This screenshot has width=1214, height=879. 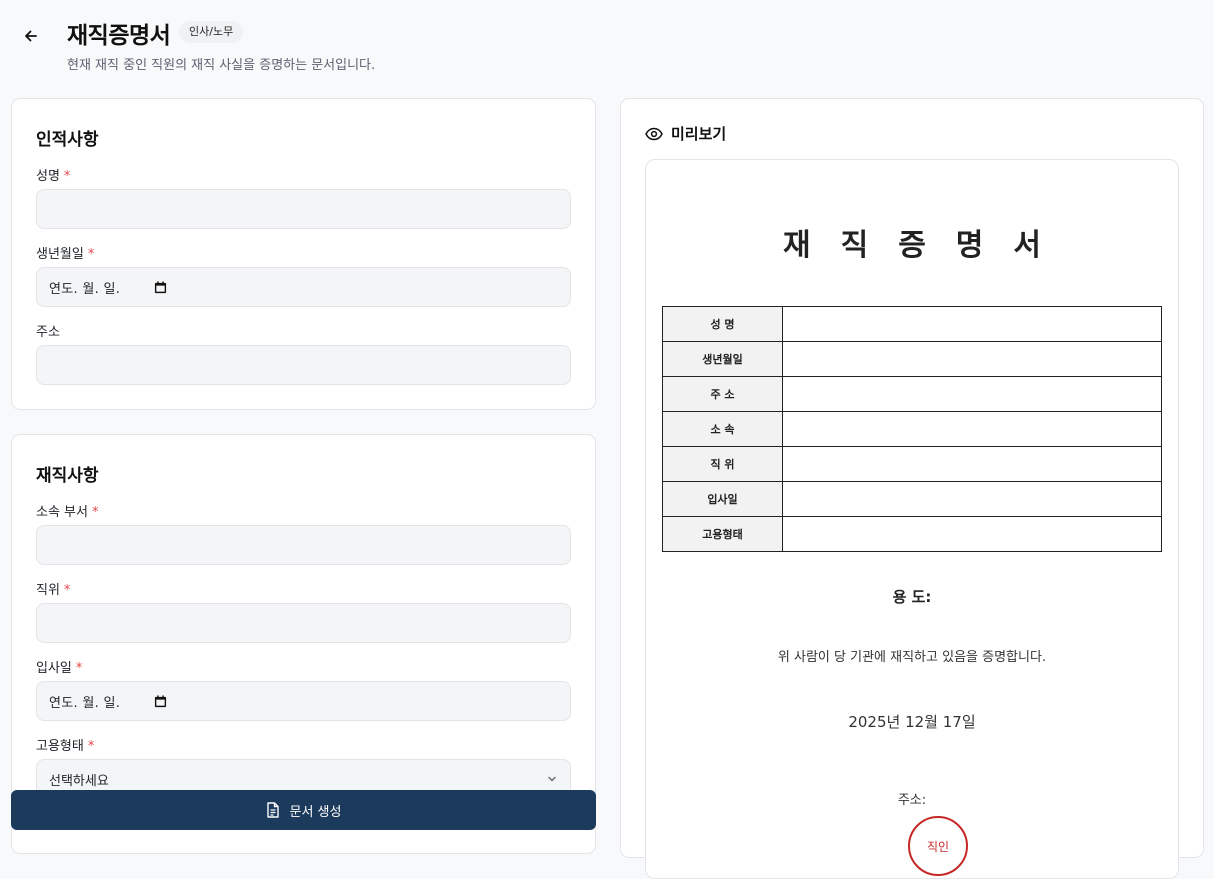 I want to click on page-subtitle: 현재 재직 중인 직원의 재직 사실을 증명하는 문서입니다., so click(x=221, y=65).